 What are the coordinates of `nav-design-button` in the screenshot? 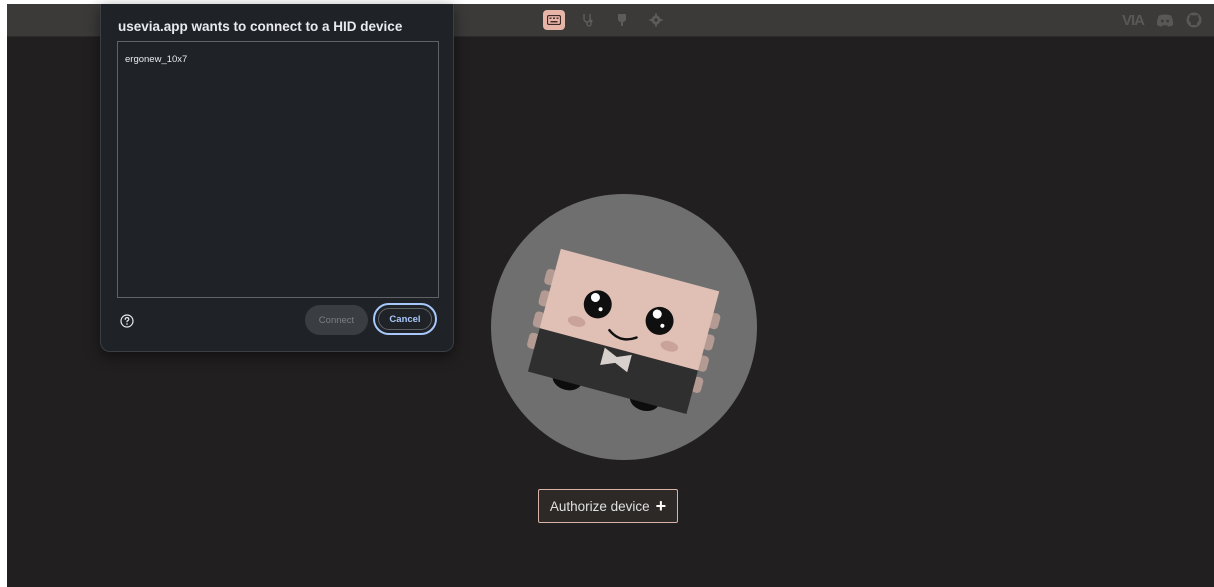 It's located at (622, 20).